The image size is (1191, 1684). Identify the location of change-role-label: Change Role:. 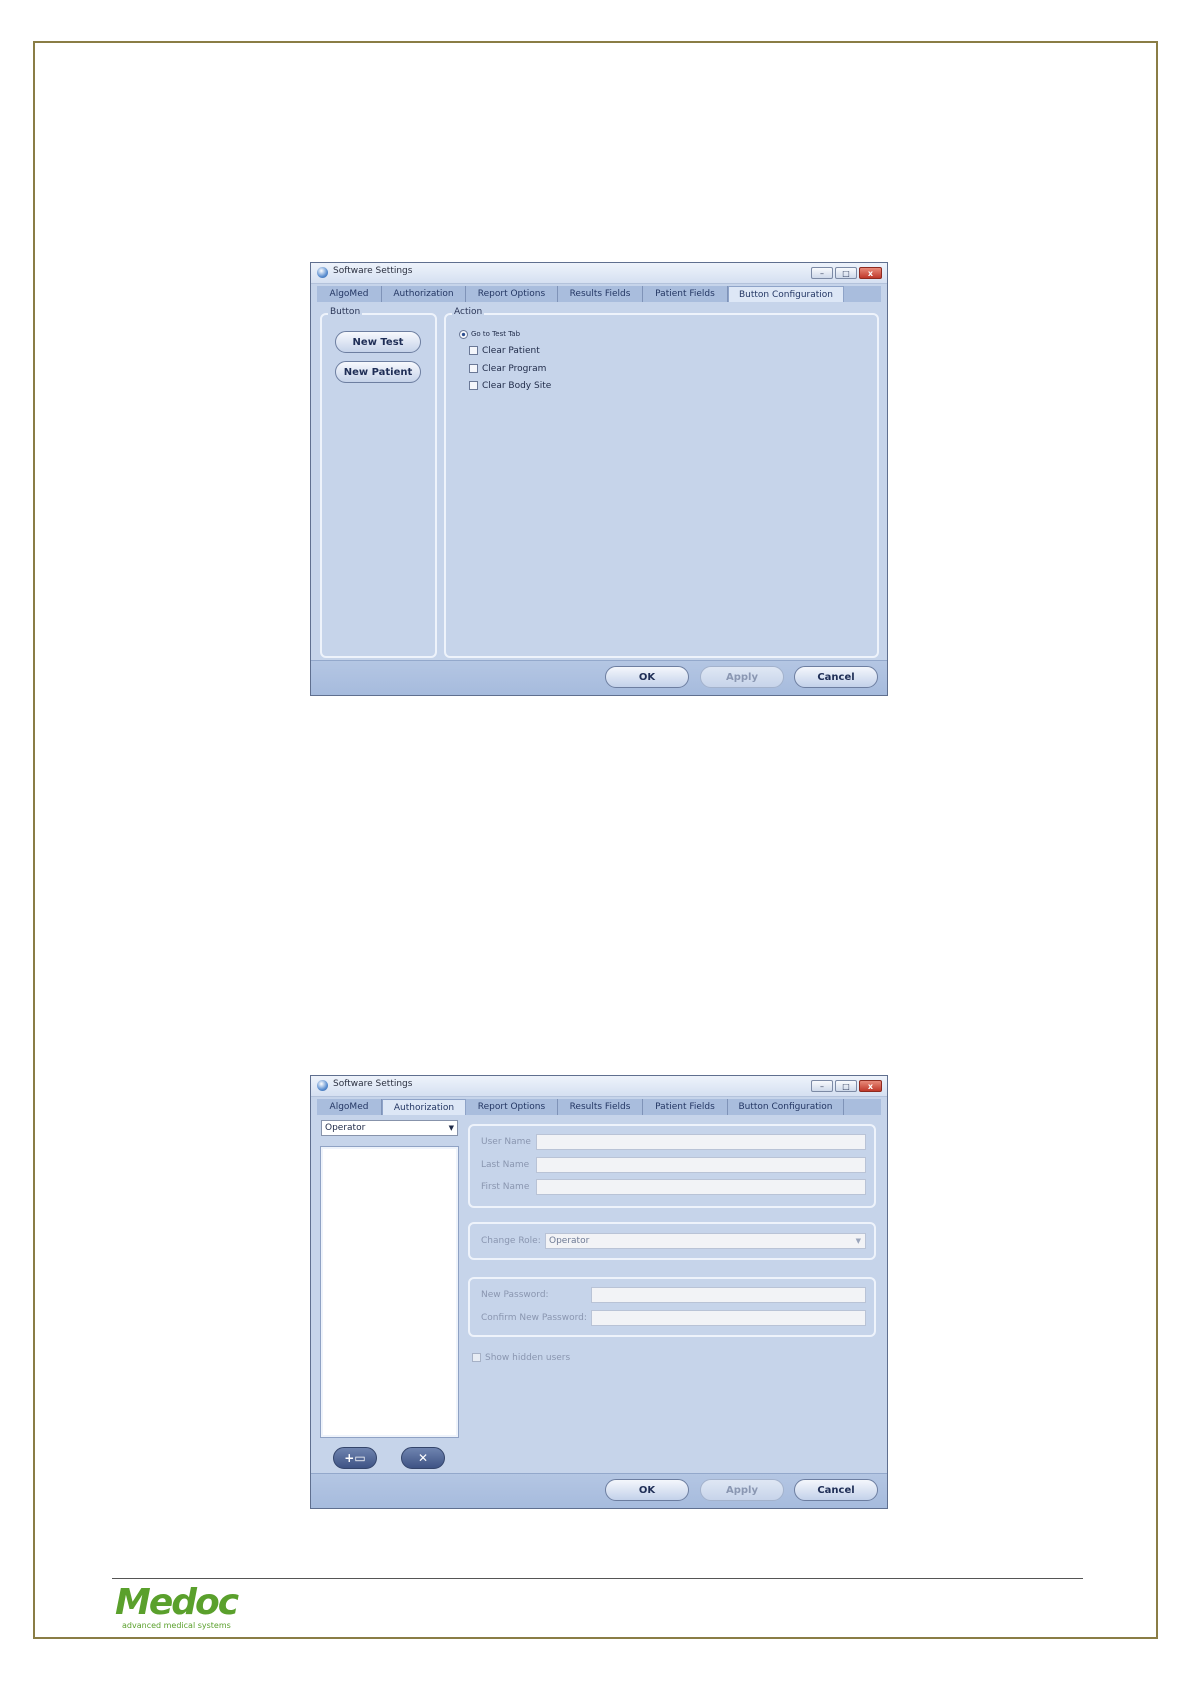
(511, 1241).